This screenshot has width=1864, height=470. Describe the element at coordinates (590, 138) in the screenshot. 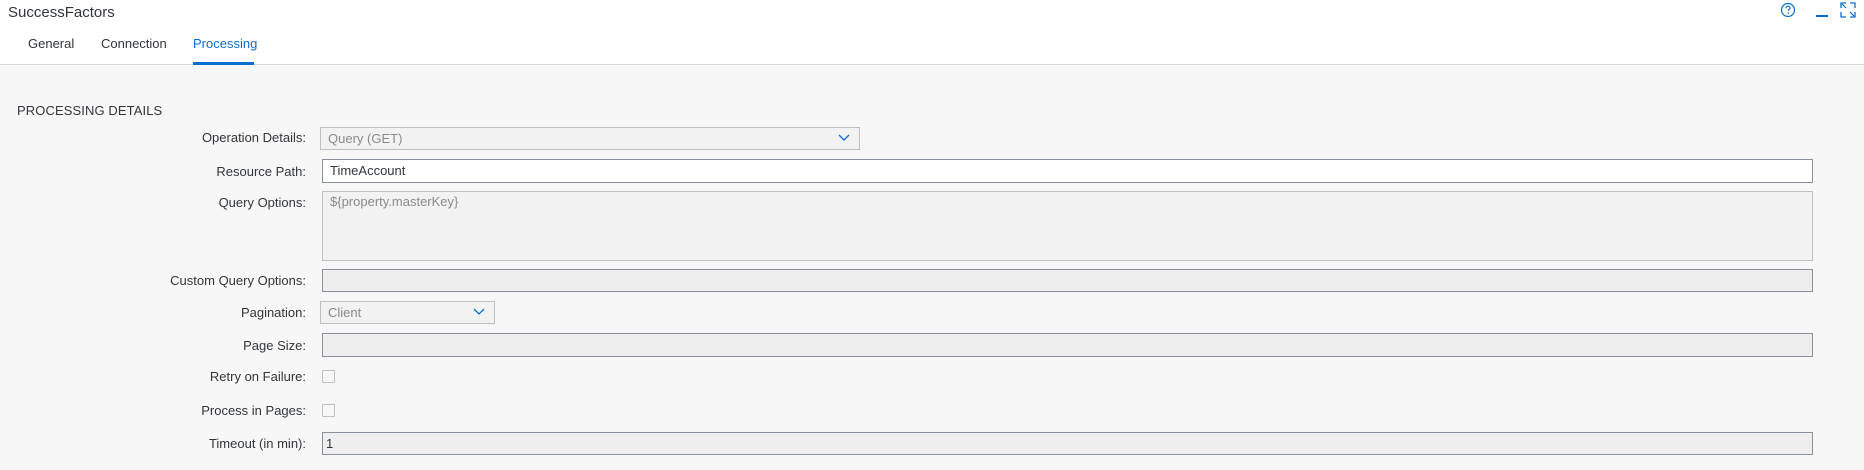

I see `operation-details-select: Query (GET)` at that location.